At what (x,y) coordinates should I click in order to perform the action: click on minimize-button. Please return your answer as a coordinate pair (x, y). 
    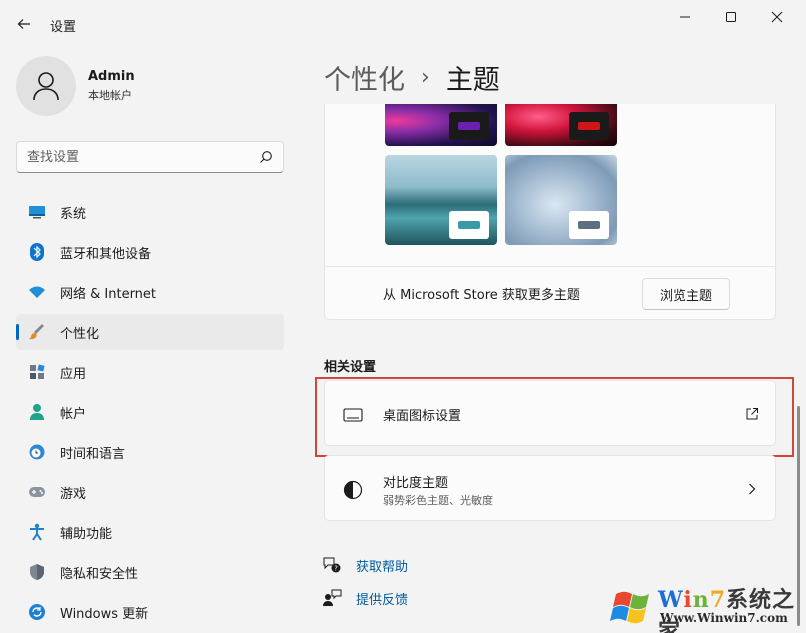
    Looking at the image, I should click on (685, 17).